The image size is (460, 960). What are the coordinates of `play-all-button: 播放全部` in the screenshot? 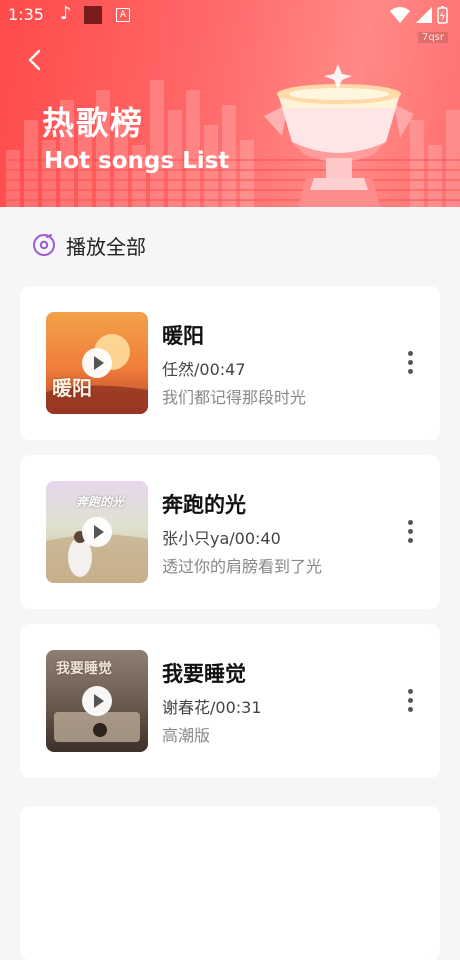 It's located at (89, 245).